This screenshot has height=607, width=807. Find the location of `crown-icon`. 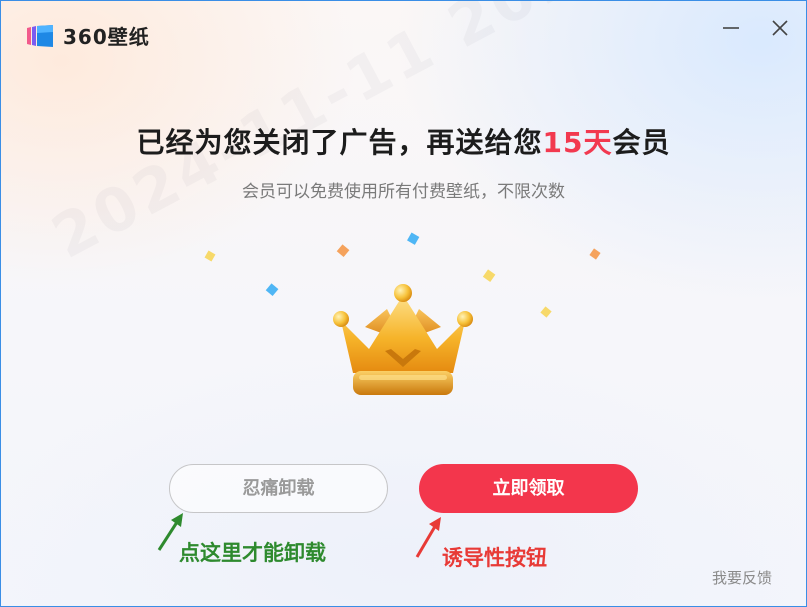

crown-icon is located at coordinates (403, 339).